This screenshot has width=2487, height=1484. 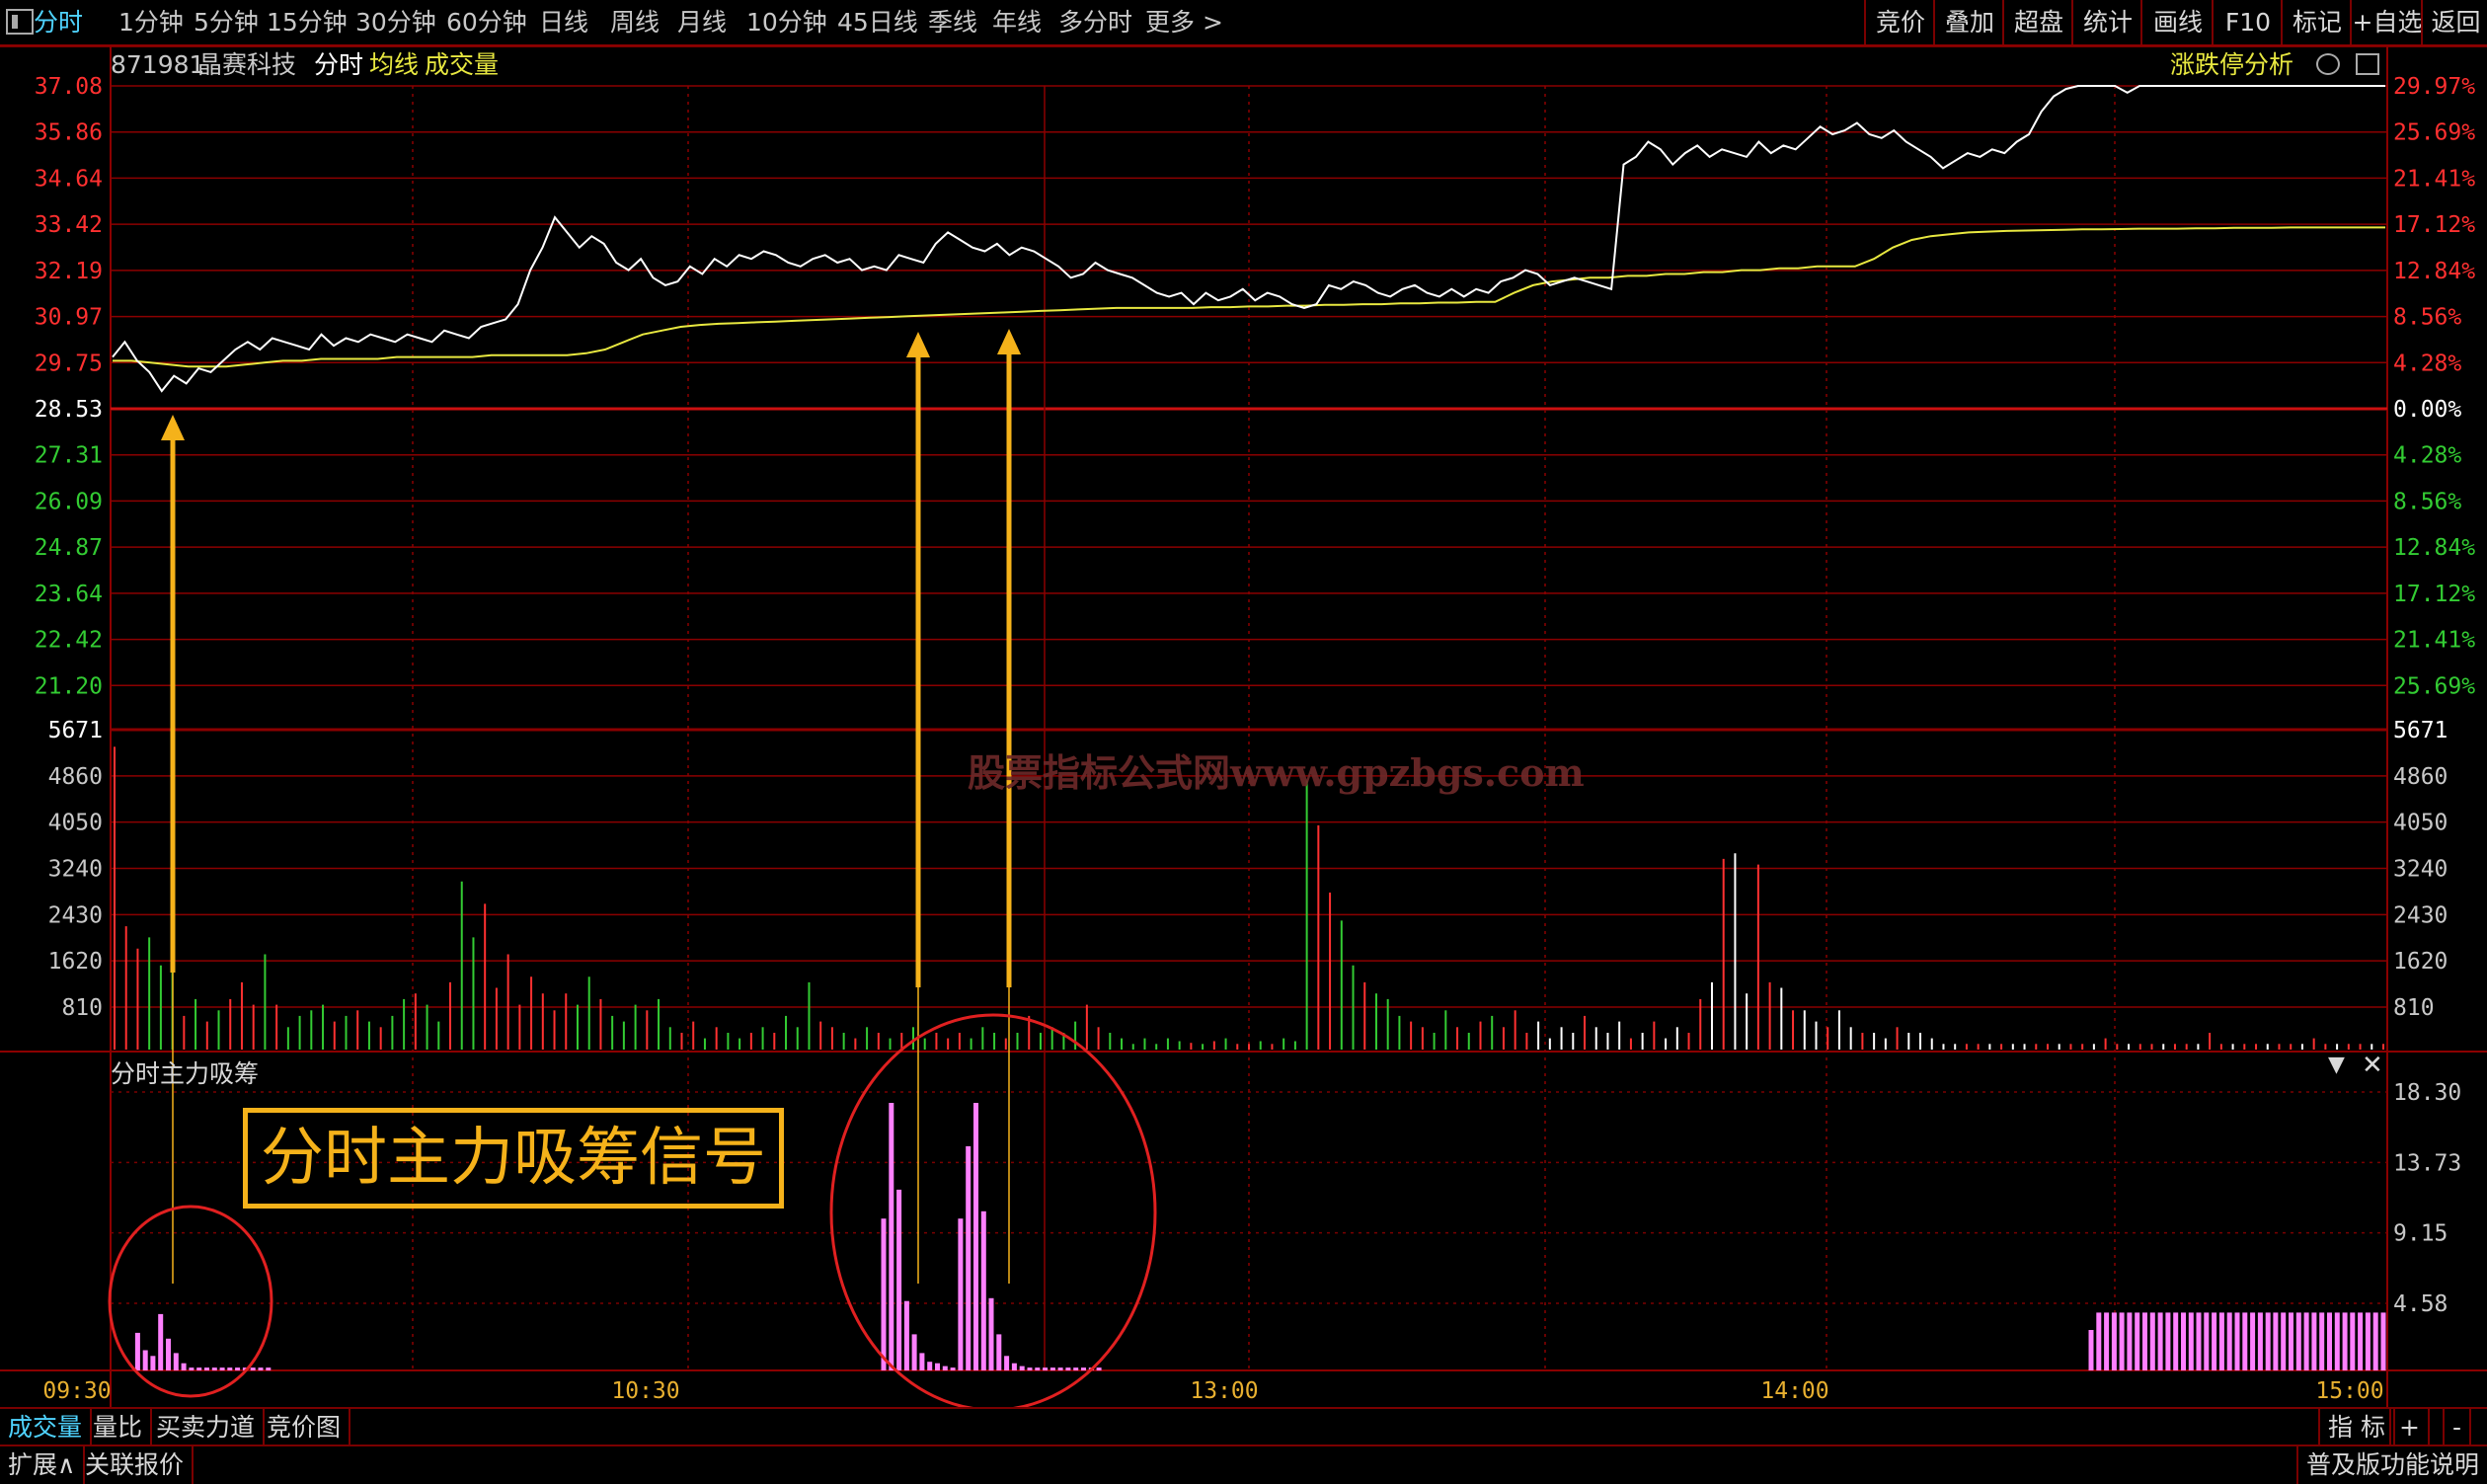 I want to click on indicator-tick: 13.73, so click(x=2427, y=1163).